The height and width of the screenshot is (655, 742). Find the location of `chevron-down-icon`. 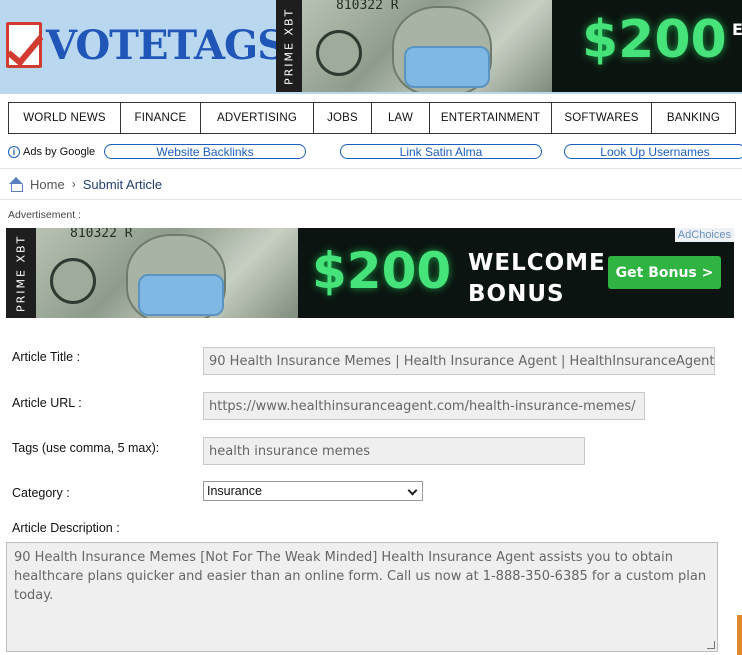

chevron-down-icon is located at coordinates (412, 490).